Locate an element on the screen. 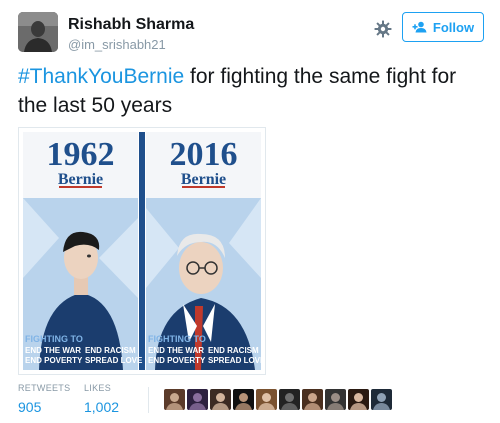  follow-button: Follow is located at coordinates (443, 27).